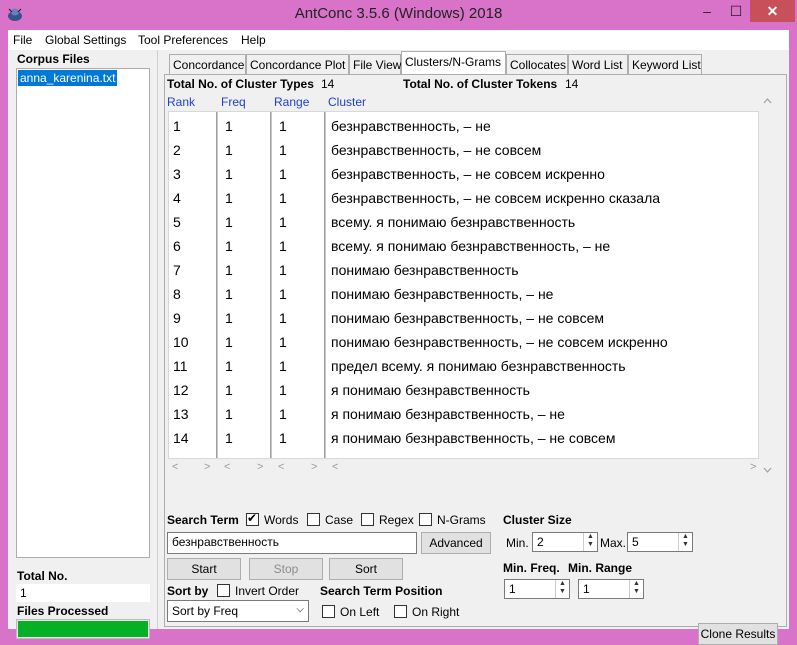 The width and height of the screenshot is (797, 645). Describe the element at coordinates (464, 270) in the screenshot. I see `table-row: 7 1 1 понимаю безнравственность` at that location.